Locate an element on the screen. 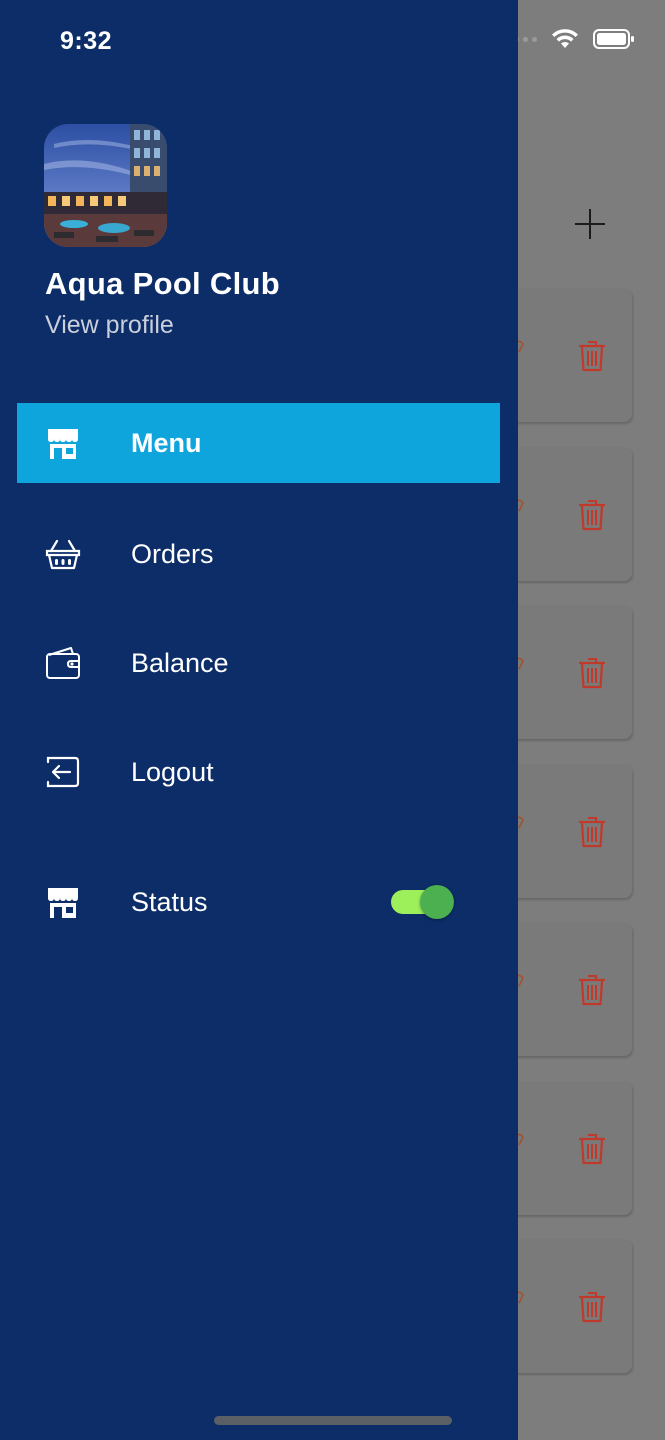 The width and height of the screenshot is (665, 1440). wifi-icon is located at coordinates (565, 38).